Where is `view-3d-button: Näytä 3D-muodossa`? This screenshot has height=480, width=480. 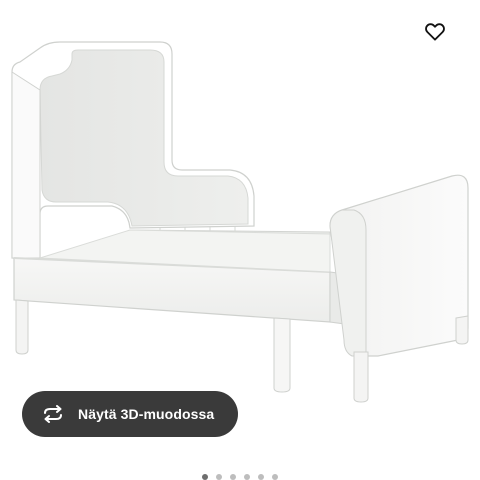 view-3d-button: Näytä 3D-muodossa is located at coordinates (130, 414).